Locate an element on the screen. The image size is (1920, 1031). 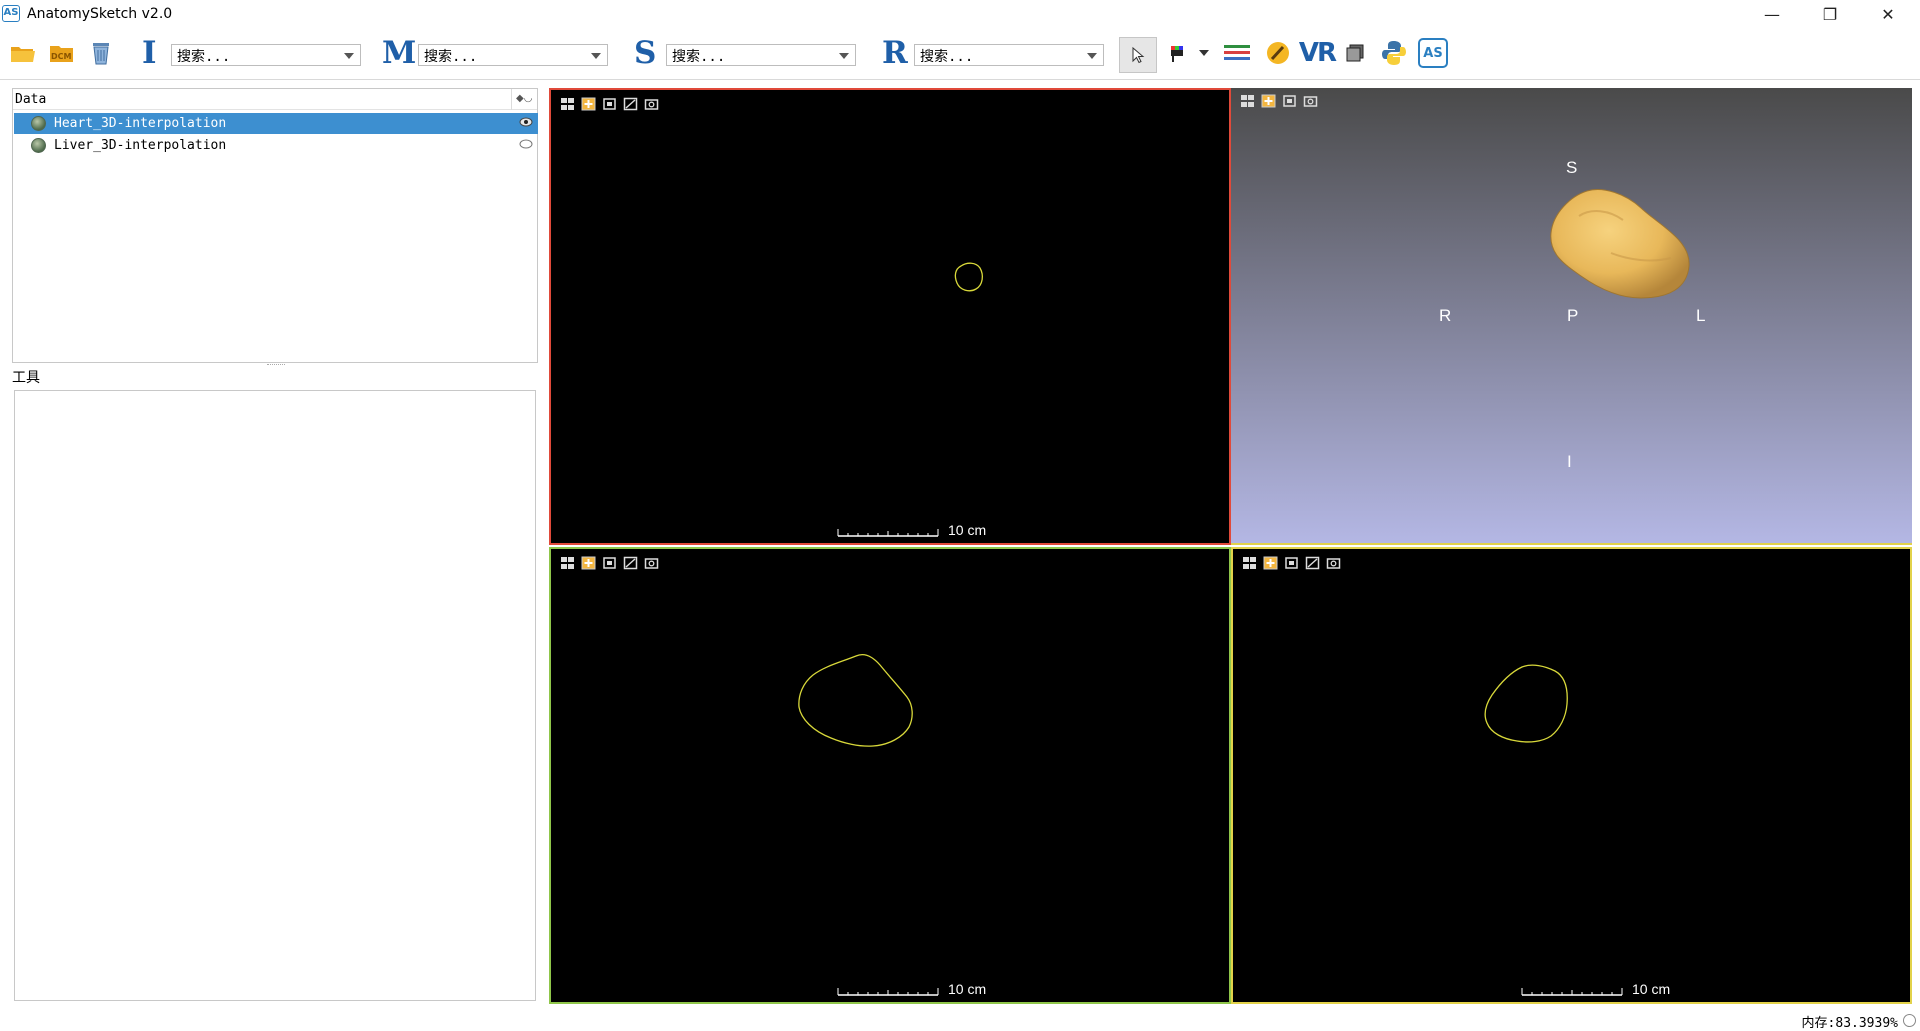
image-module-label: I is located at coordinates (149, 53).